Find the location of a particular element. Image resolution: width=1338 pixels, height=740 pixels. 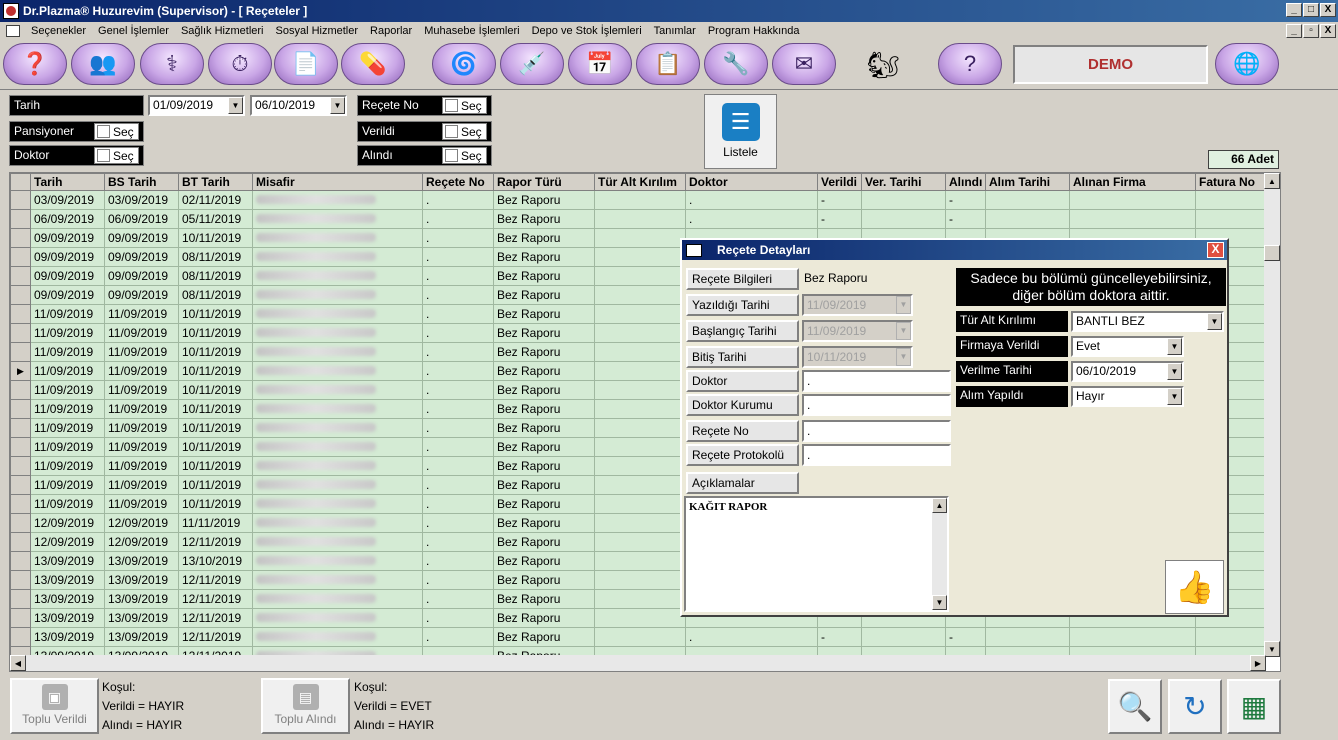

recete-protokolu-input: . is located at coordinates (876, 455).